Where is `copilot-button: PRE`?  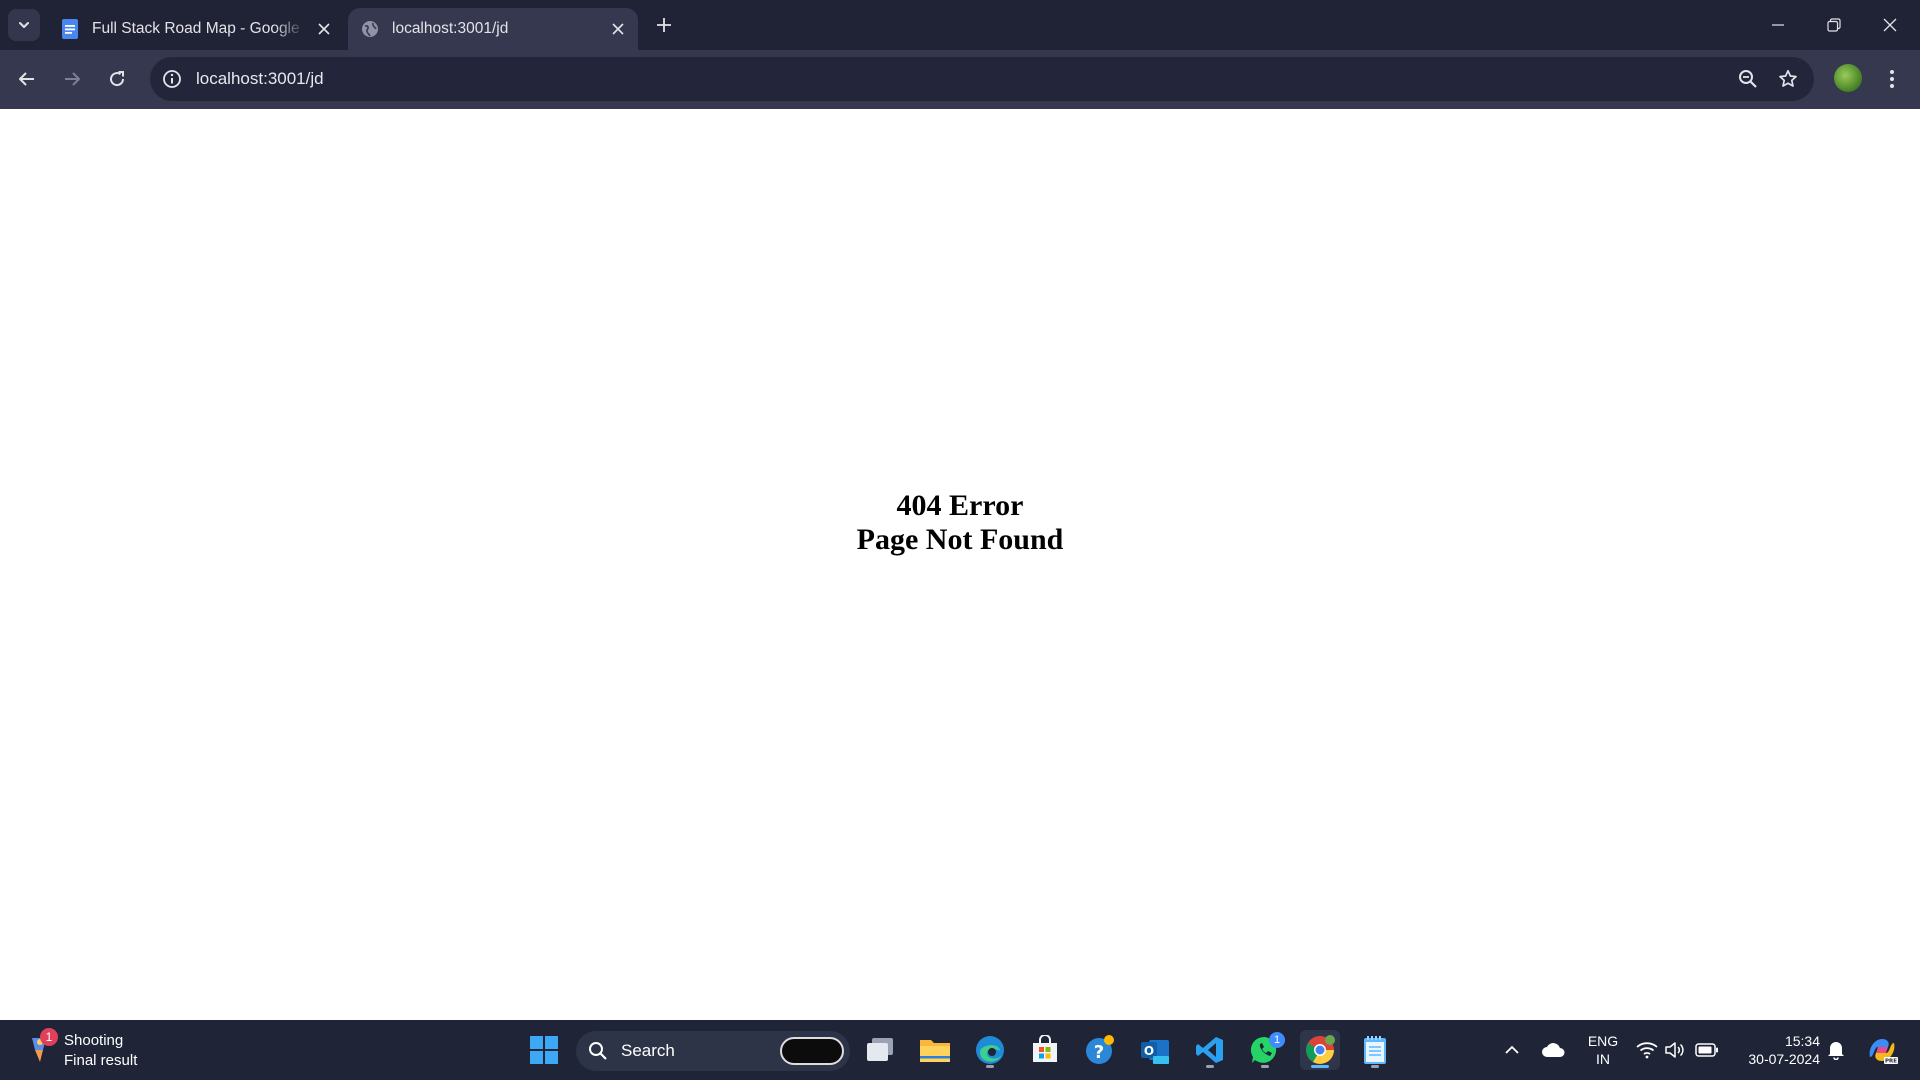 copilot-button: PRE is located at coordinates (1882, 1050).